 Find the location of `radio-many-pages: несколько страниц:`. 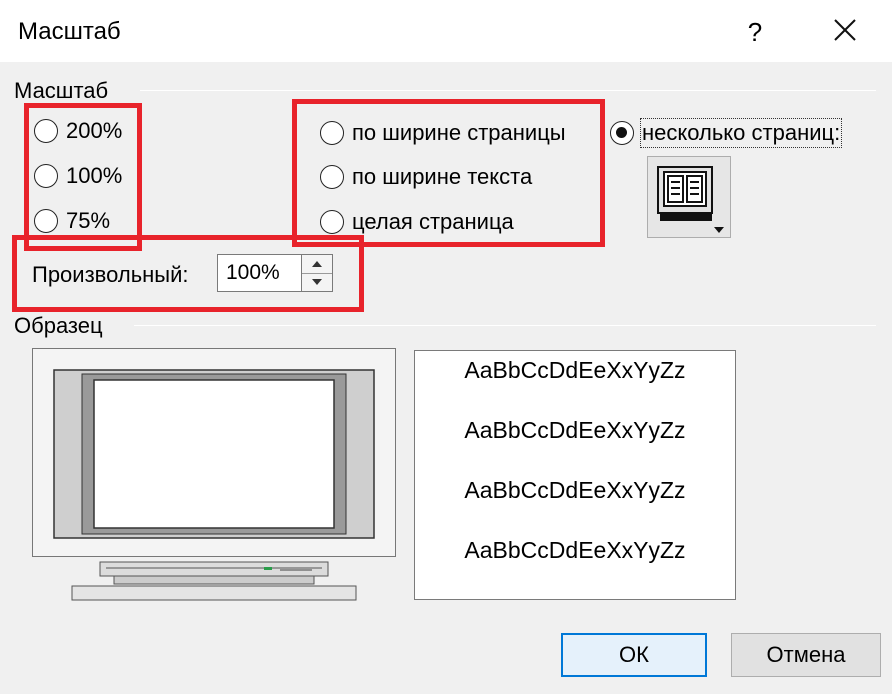

radio-many-pages: несколько страниц: is located at coordinates (726, 133).